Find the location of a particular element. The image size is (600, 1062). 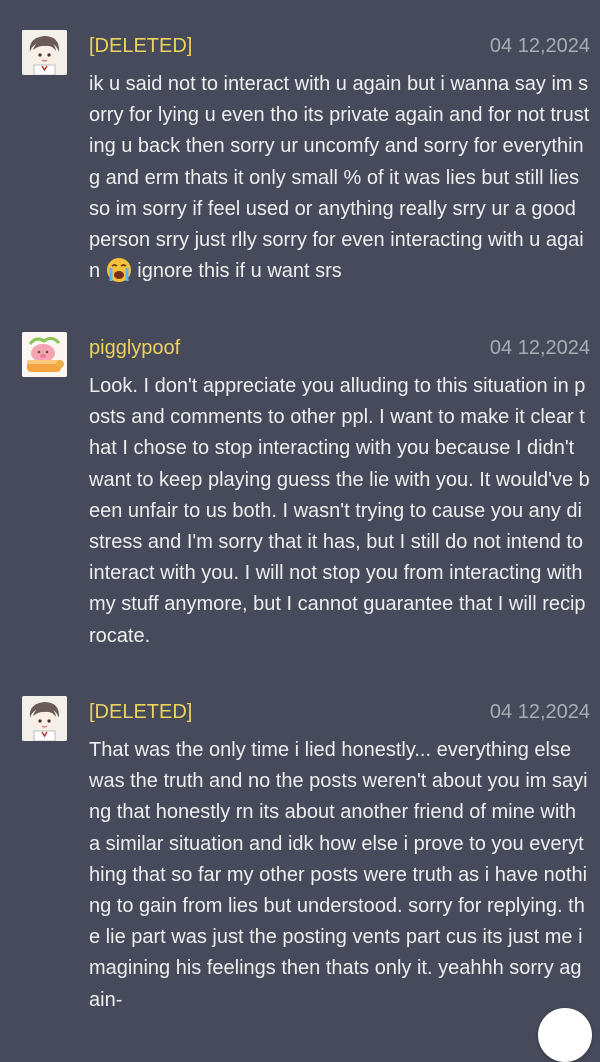

loudly-crying-face-icon is located at coordinates (119, 275).